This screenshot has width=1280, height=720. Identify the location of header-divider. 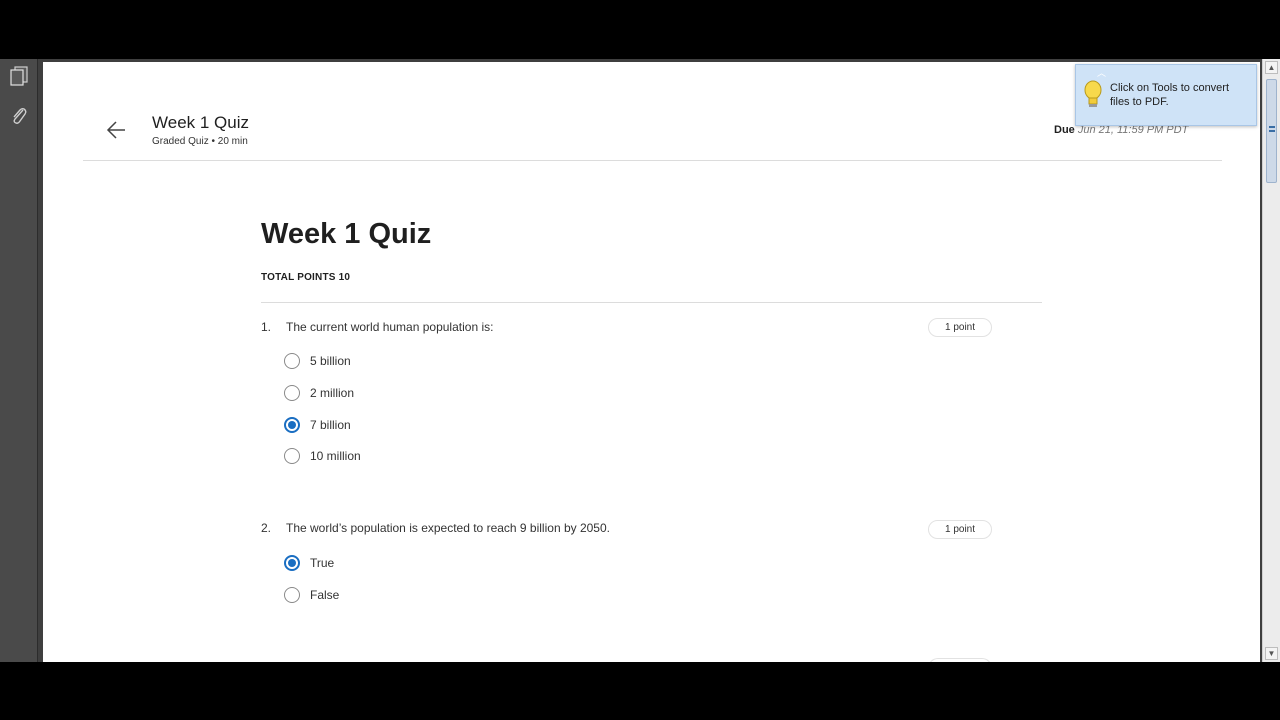
(652, 160).